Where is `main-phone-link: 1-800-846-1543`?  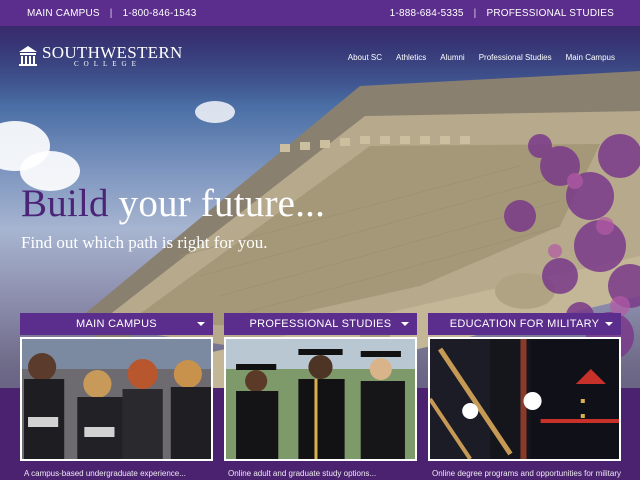 main-phone-link: 1-800-846-1543 is located at coordinates (160, 13).